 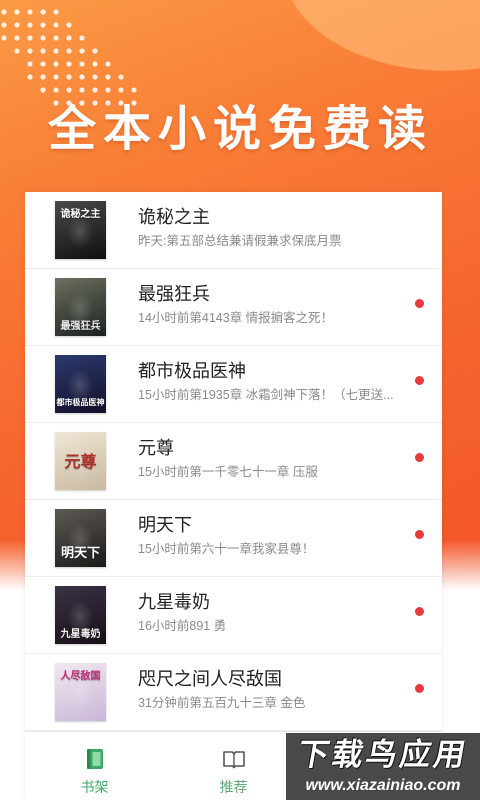 What do you see at coordinates (233, 615) in the screenshot?
I see `book-row: 九星毒奶 九星毒奶 16小时前891 勇` at bounding box center [233, 615].